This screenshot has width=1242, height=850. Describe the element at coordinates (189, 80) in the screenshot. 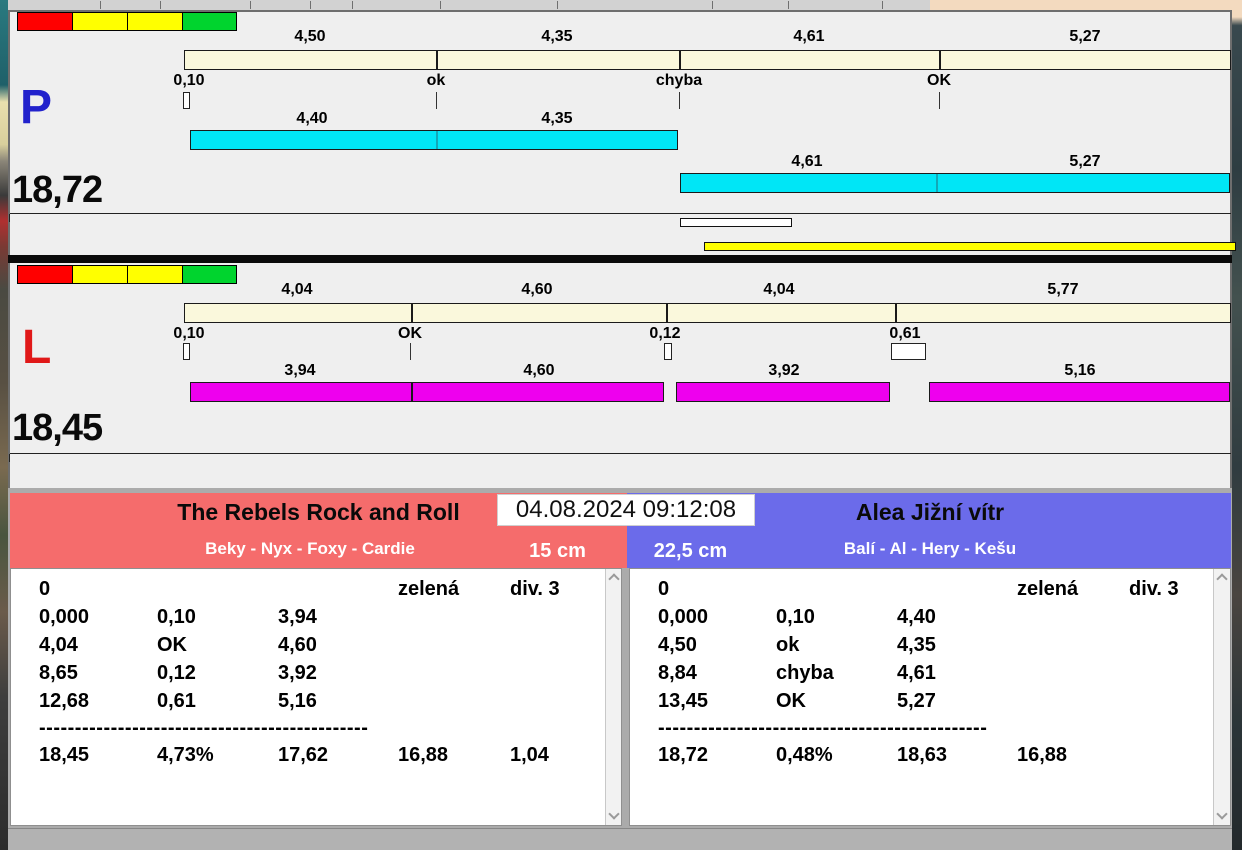

I see `p-tick-label: 0,10` at that location.